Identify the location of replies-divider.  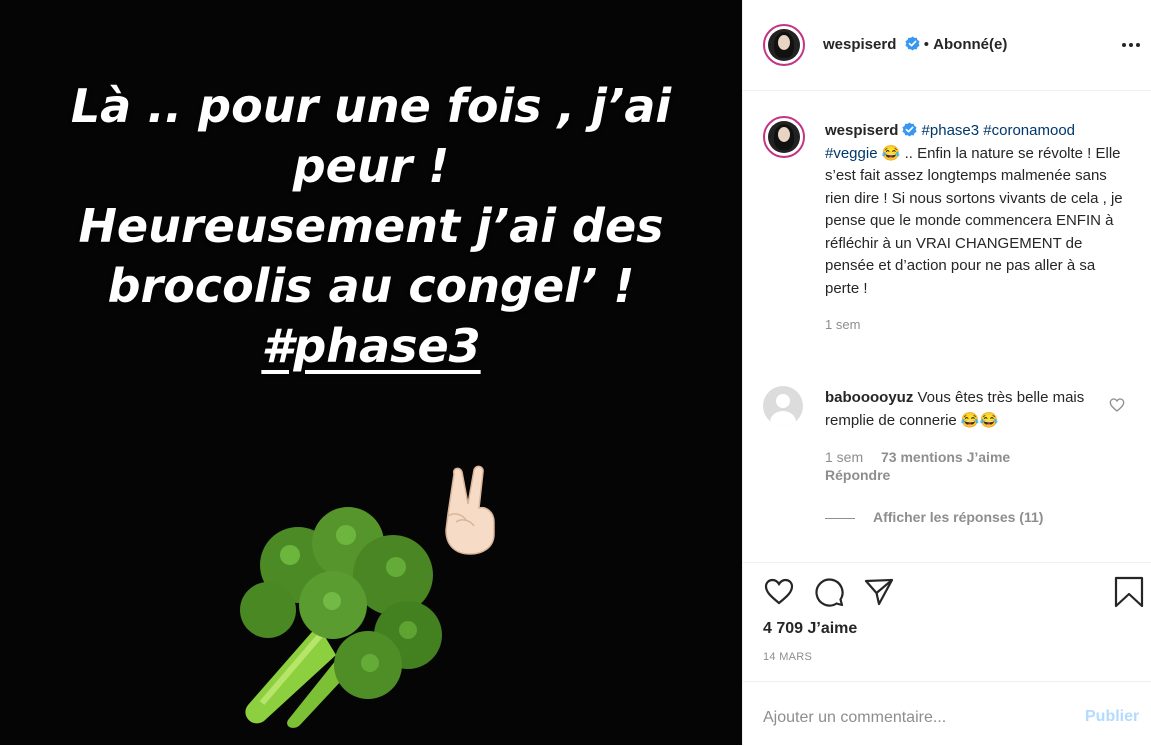
(840, 518).